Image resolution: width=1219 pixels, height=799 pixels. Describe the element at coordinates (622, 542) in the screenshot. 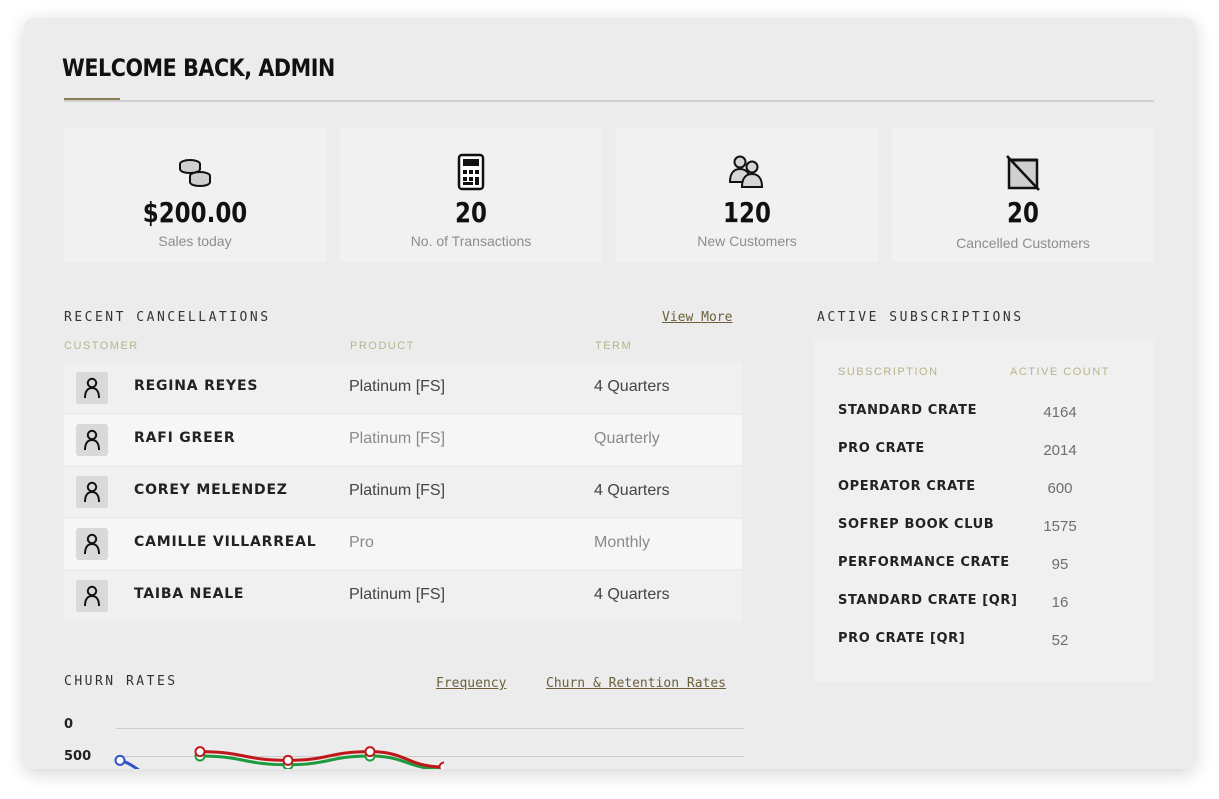

I see `term: Monthly` at that location.